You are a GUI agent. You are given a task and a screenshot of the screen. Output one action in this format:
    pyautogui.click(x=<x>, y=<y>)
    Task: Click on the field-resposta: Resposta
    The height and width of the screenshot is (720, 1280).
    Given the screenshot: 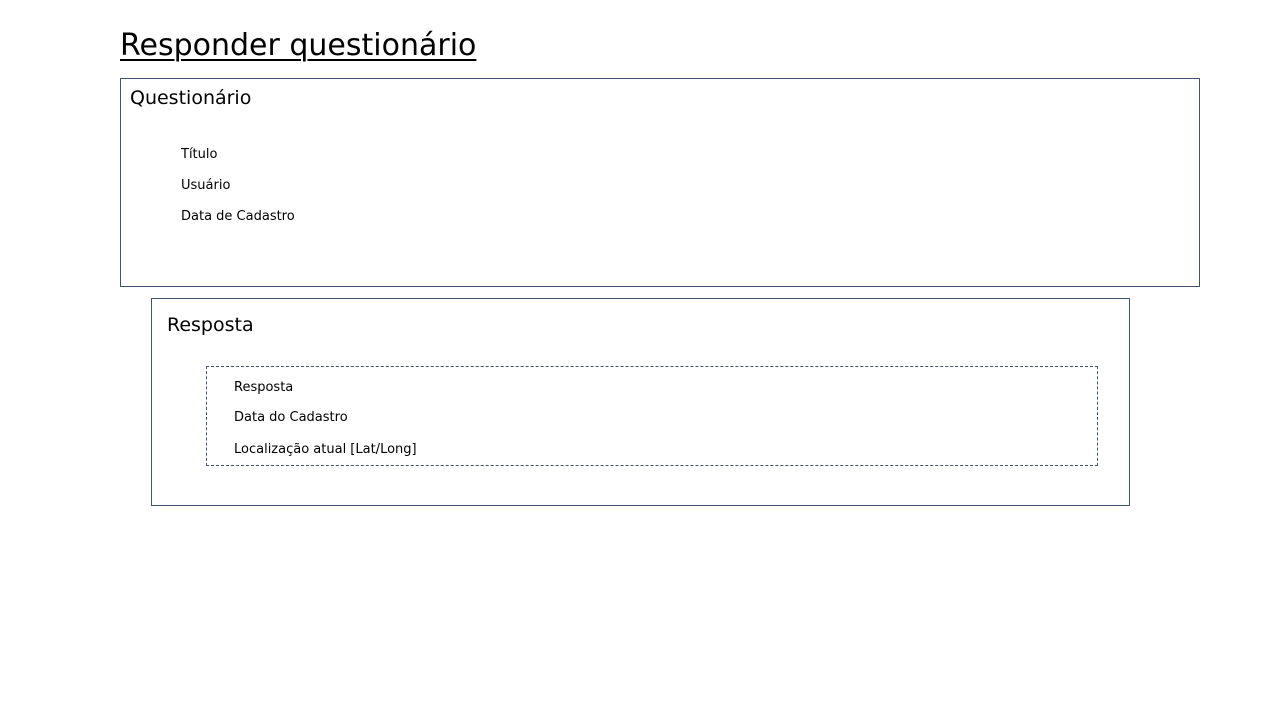 What is the action you would take?
    pyautogui.click(x=264, y=387)
    